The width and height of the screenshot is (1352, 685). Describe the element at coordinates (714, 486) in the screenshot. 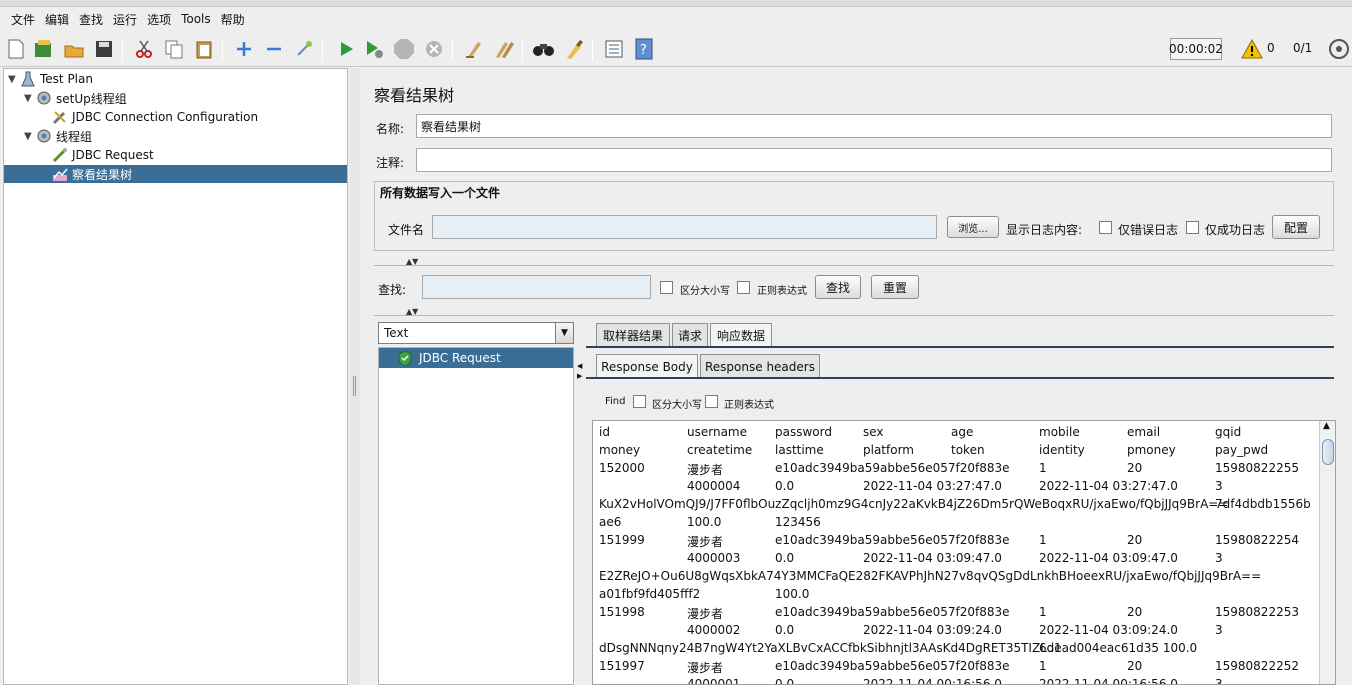

I see `response-cell: 4000004` at that location.